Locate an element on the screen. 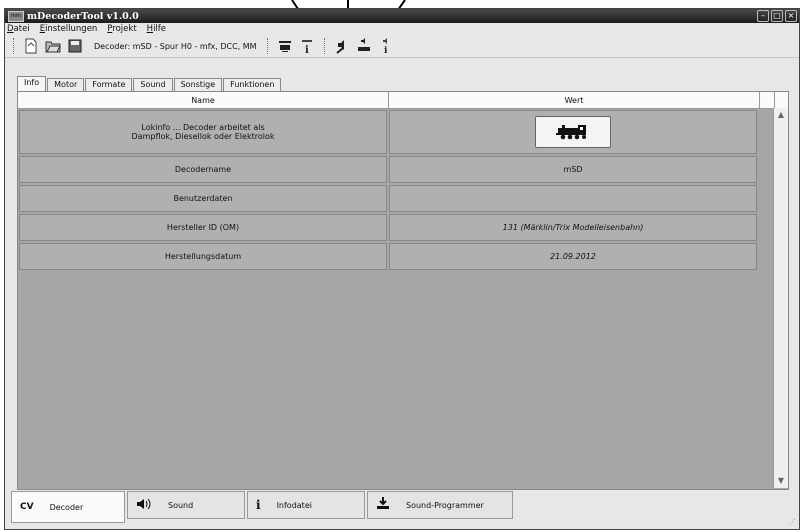 The image size is (801, 530). download-loco-icon is located at coordinates (383, 505).